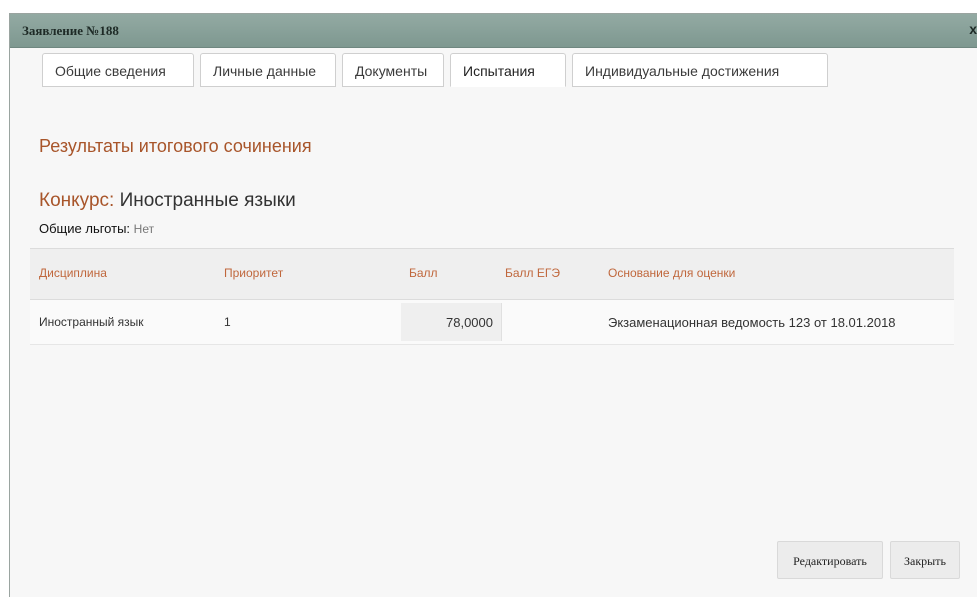 The height and width of the screenshot is (597, 977). Describe the element at coordinates (532, 273) in the screenshot. I see `column-header-ege-score: Балл ЕГЭ` at that location.